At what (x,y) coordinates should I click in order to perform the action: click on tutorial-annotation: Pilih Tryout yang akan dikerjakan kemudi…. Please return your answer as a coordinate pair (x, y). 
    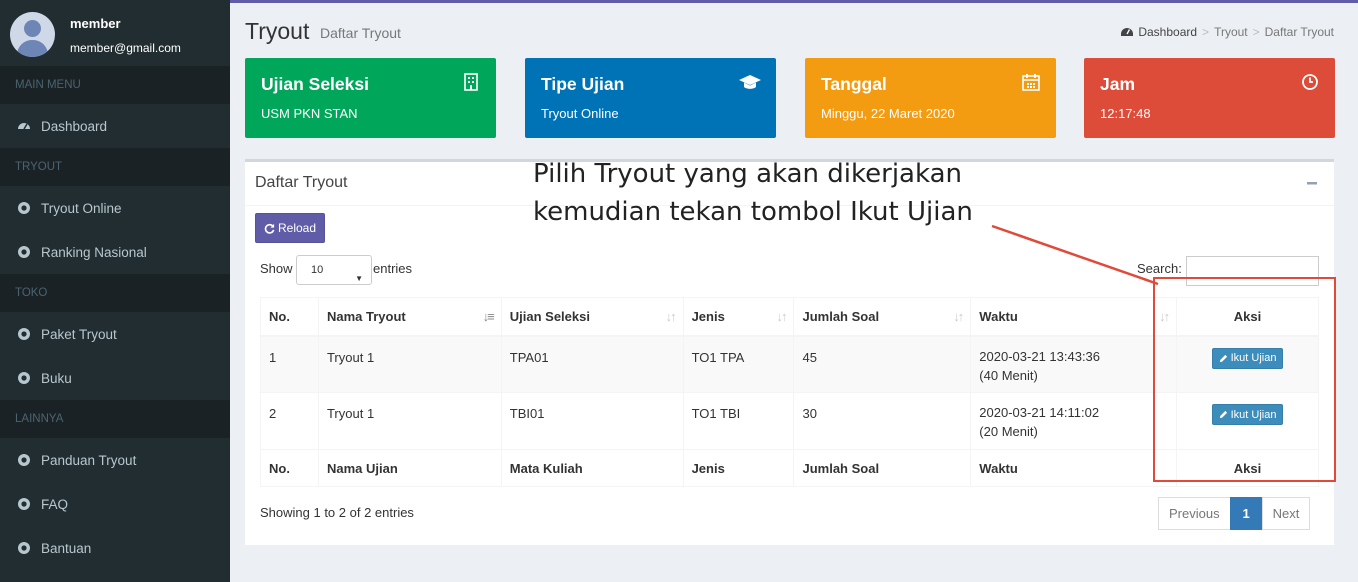
    Looking at the image, I should click on (753, 193).